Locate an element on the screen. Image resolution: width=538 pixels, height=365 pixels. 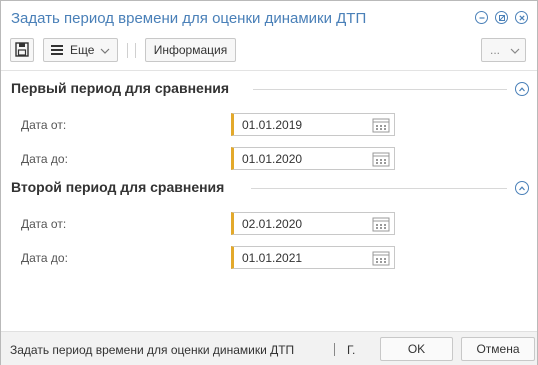
date-value: 01.01.2019 is located at coordinates (272, 125).